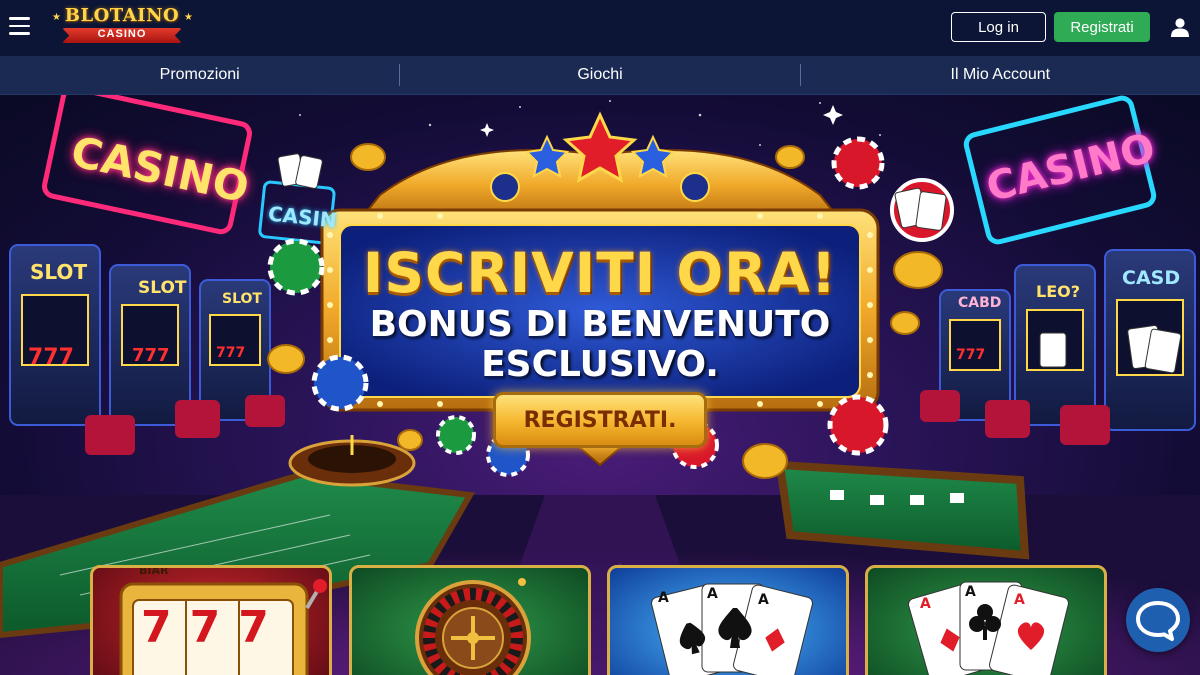  I want to click on register-button: Registrati, so click(1102, 27).